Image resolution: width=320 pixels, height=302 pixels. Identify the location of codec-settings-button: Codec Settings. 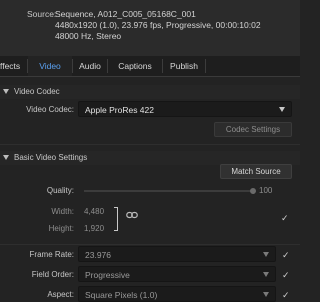
(253, 129).